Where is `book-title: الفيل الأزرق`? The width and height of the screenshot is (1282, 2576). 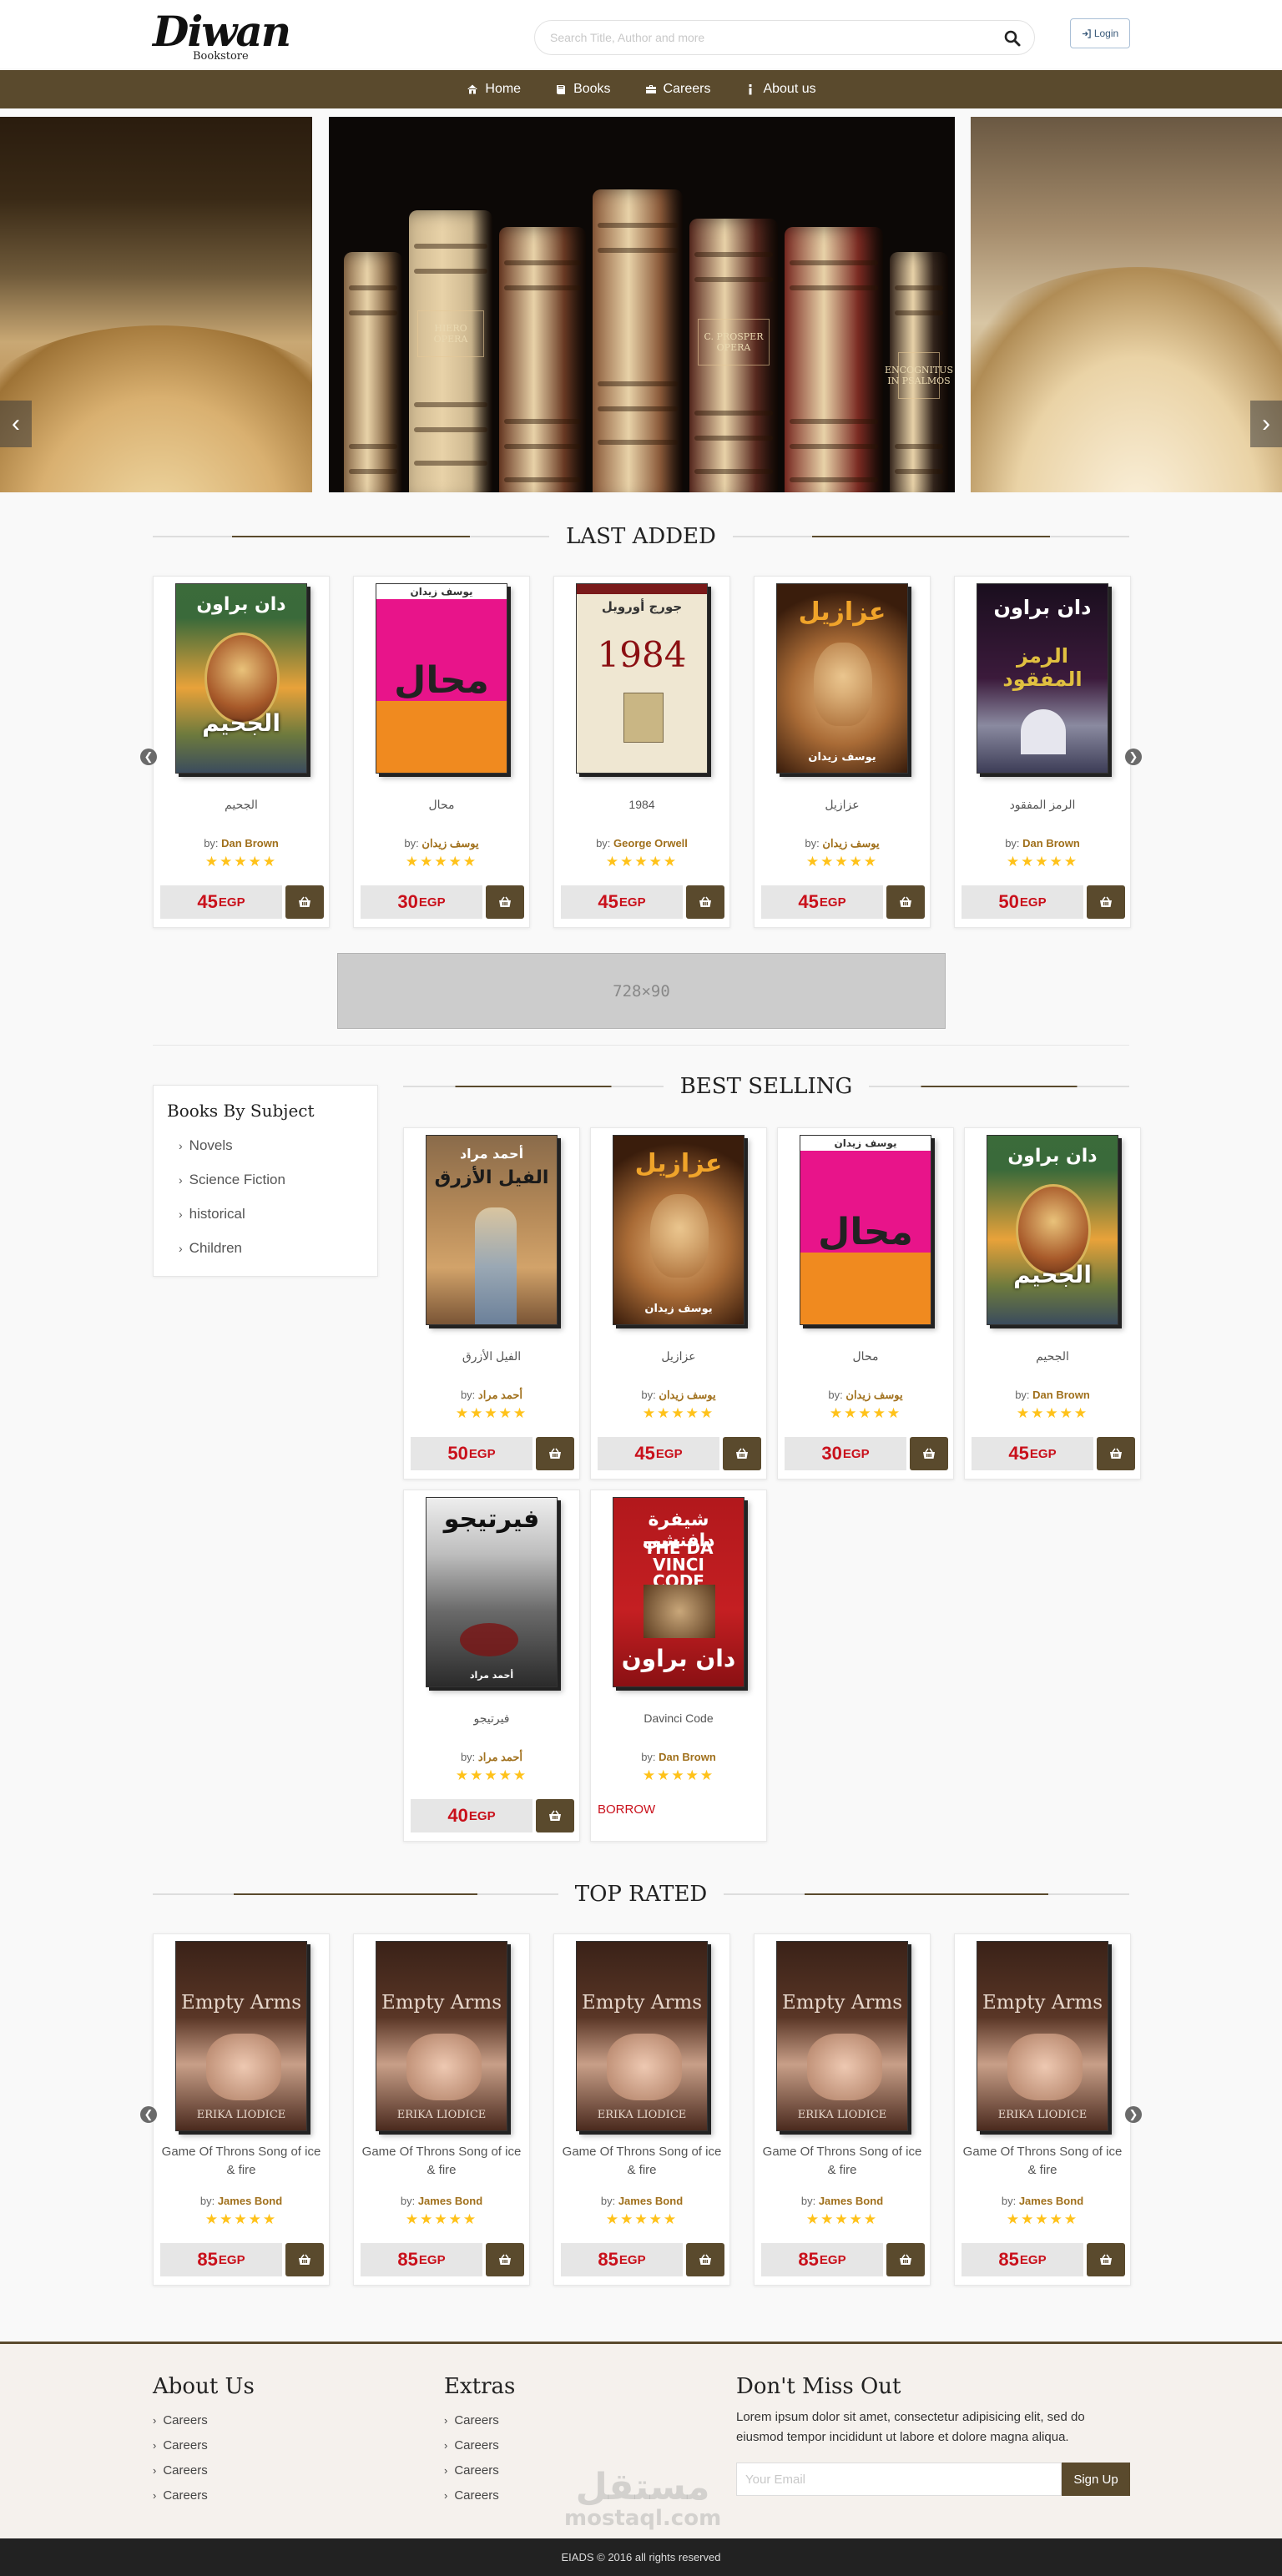
book-title: الفيل الأزرق is located at coordinates (491, 1356).